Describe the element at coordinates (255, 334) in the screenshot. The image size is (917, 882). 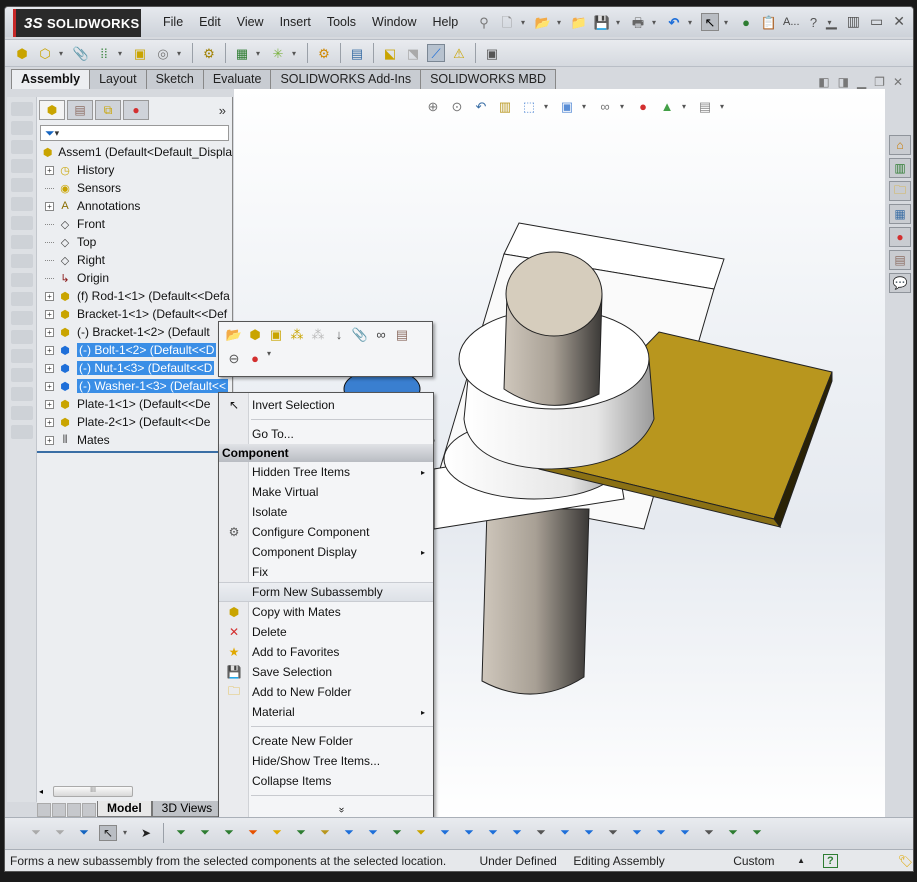
I see `edit-assembly-icon: ⬢` at that location.